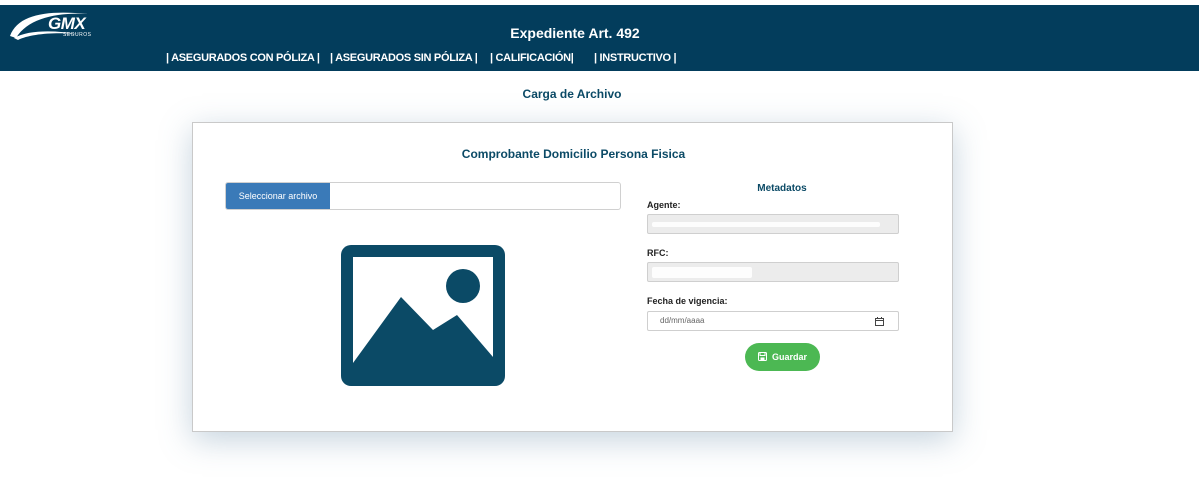  I want to click on metadata-title: Metadatos, so click(782, 188).